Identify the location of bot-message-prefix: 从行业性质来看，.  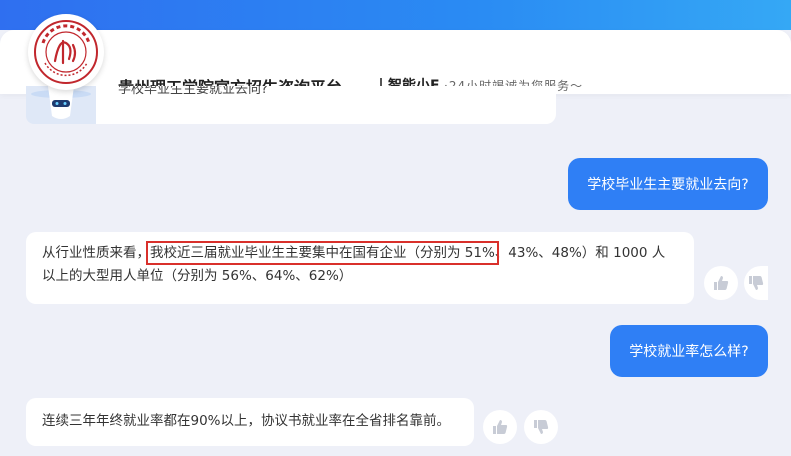
(96, 253).